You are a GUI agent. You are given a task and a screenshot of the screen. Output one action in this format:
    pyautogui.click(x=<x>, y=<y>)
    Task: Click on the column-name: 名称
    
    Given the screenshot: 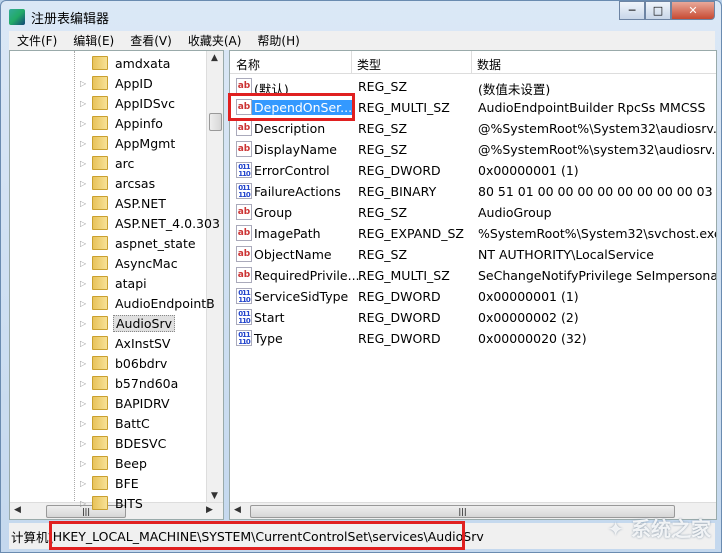 What is the action you would take?
    pyautogui.click(x=248, y=64)
    